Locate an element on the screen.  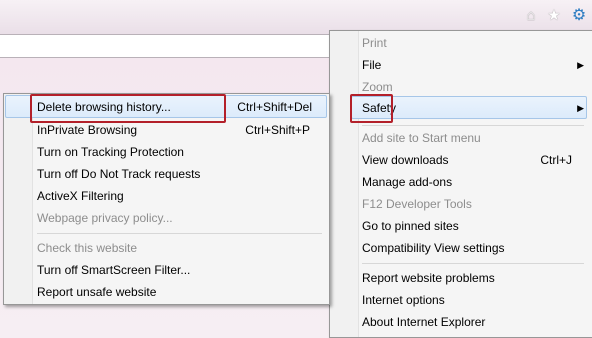
menu-item-about-ie: About Internet Explorer is located at coordinates (473, 322).